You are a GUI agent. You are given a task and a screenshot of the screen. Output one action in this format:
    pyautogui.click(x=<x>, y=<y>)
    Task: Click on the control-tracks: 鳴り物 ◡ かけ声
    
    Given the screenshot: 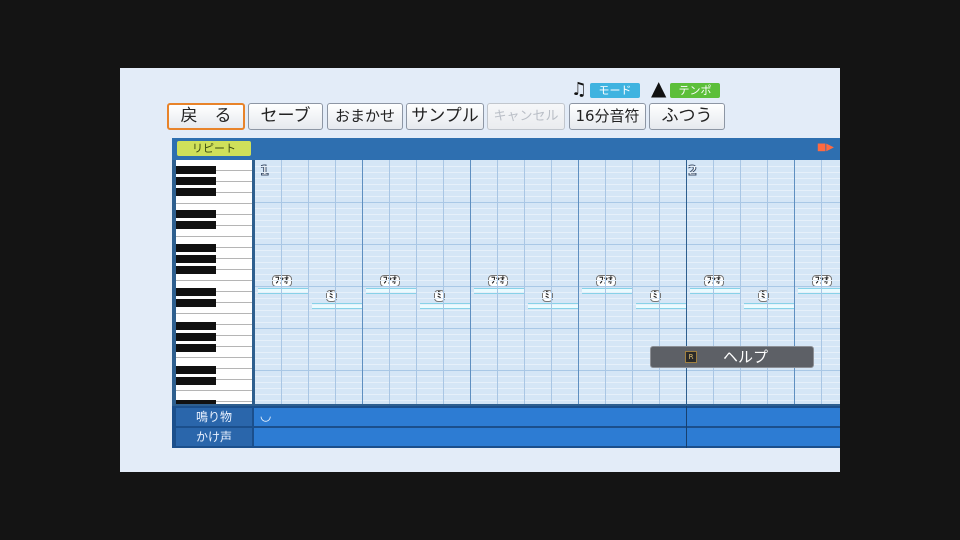 What is the action you would take?
    pyautogui.click(x=506, y=427)
    